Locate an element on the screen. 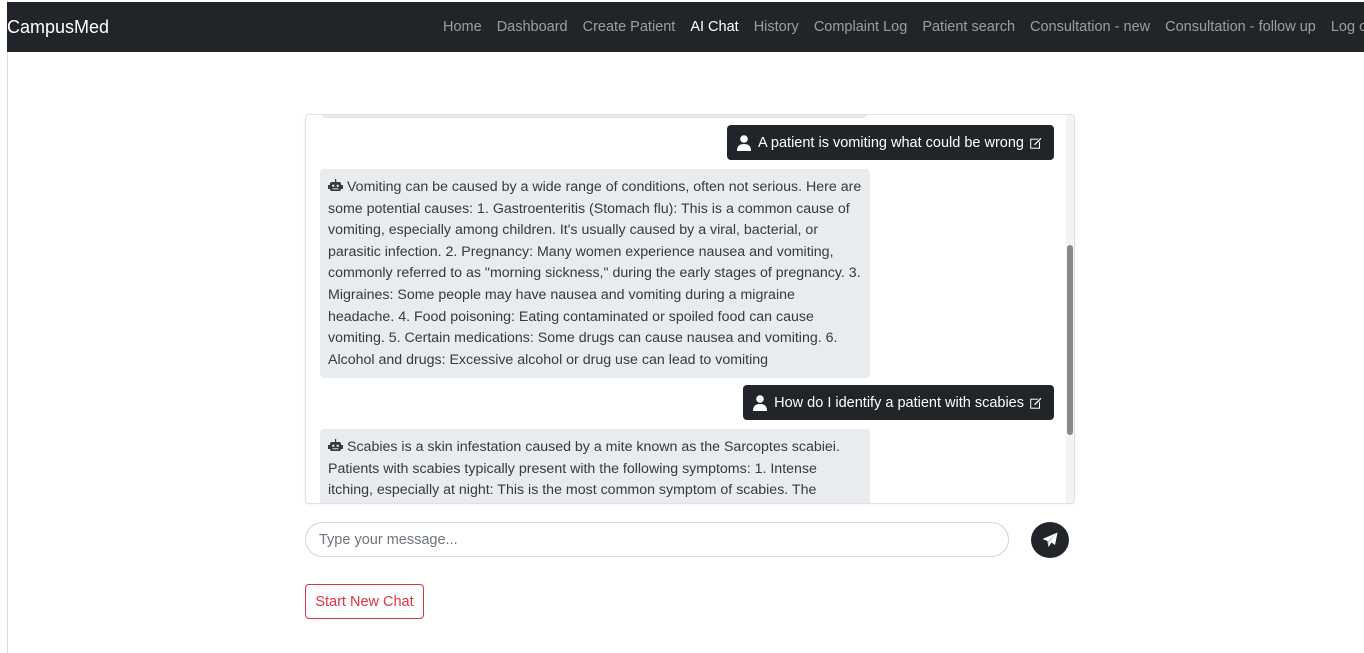 The height and width of the screenshot is (653, 1364). window-left-edge is located at coordinates (4, 326).